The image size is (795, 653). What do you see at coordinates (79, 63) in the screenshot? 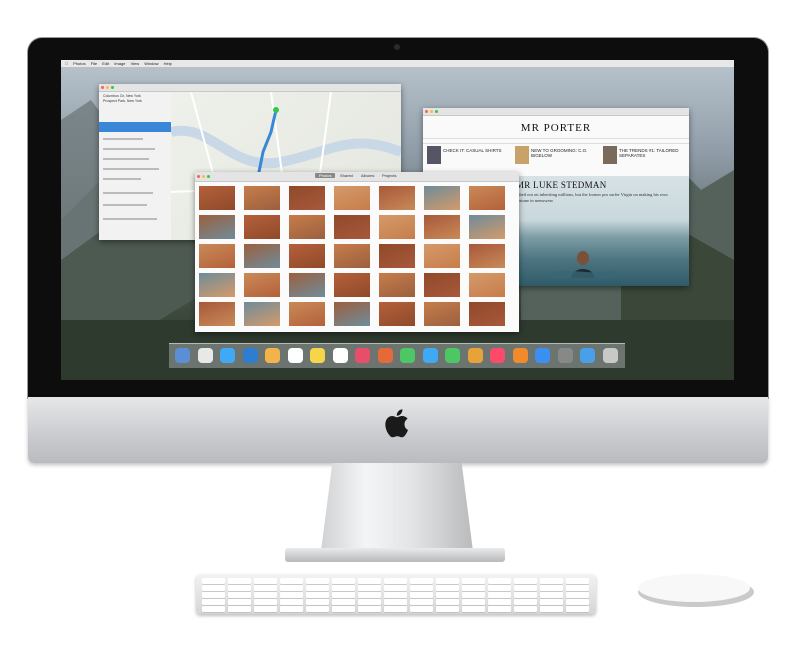
I see `menu-item-photos: Photos` at bounding box center [79, 63].